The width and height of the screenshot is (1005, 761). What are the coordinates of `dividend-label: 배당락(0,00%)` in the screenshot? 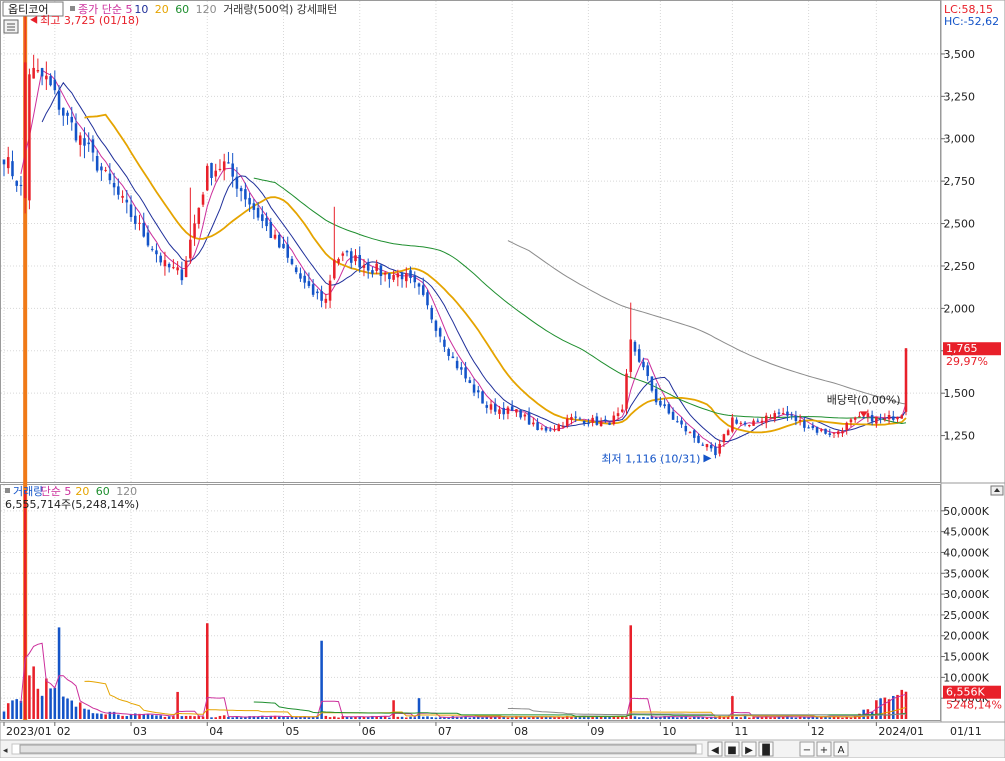 It's located at (864, 399).